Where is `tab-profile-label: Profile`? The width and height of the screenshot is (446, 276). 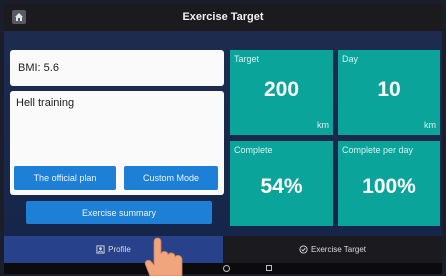 tab-profile-label: Profile is located at coordinates (119, 249).